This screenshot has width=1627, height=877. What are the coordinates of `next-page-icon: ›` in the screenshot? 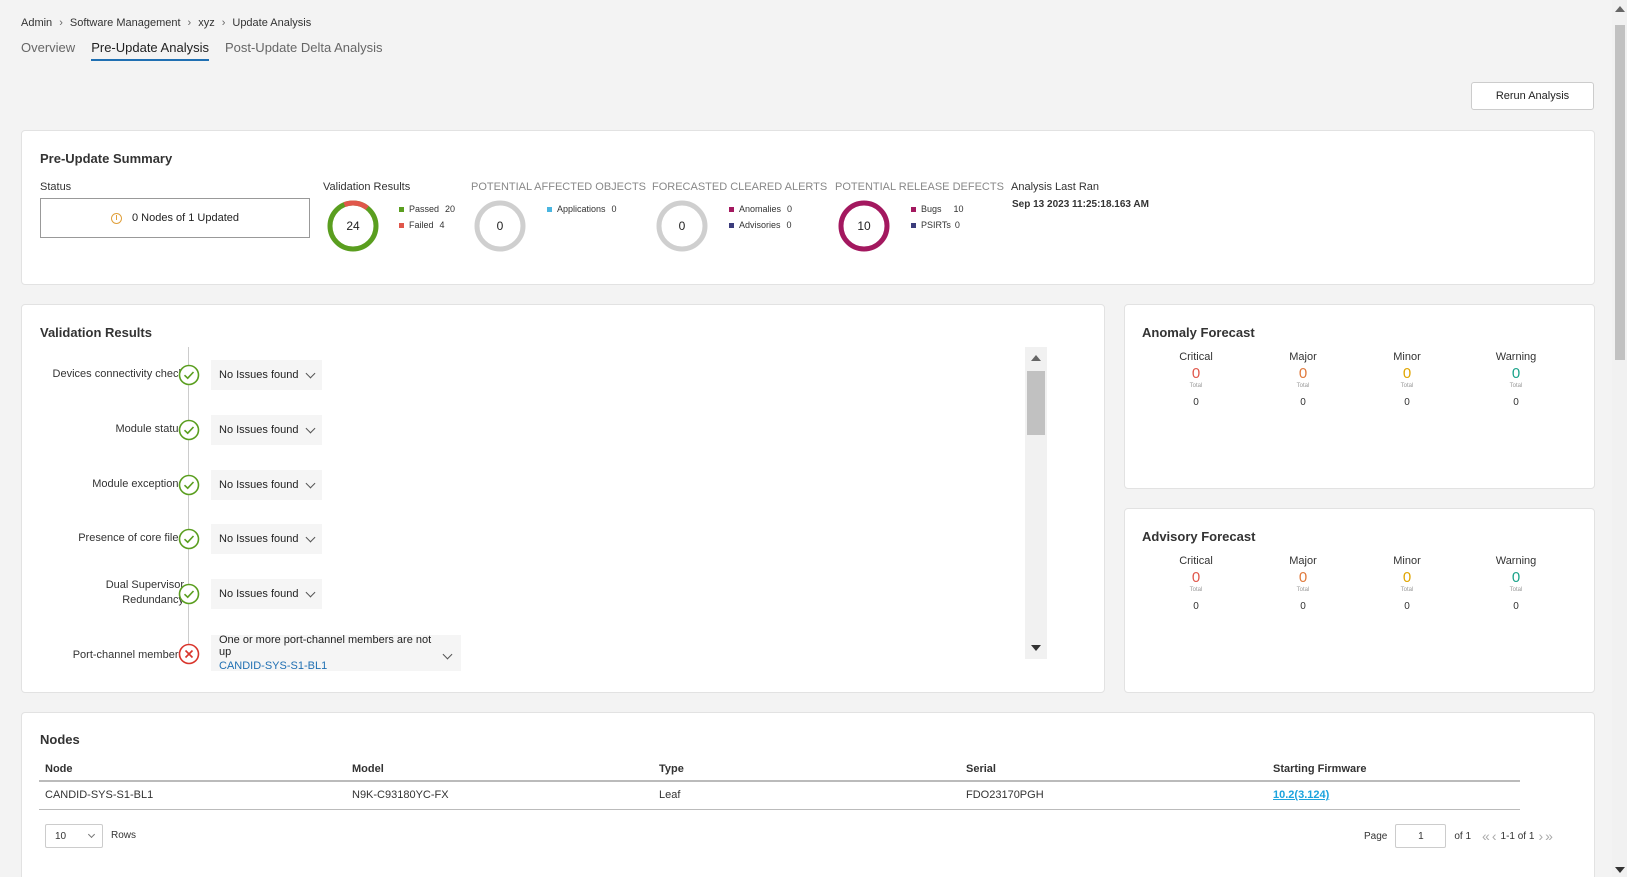 It's located at (1540, 836).